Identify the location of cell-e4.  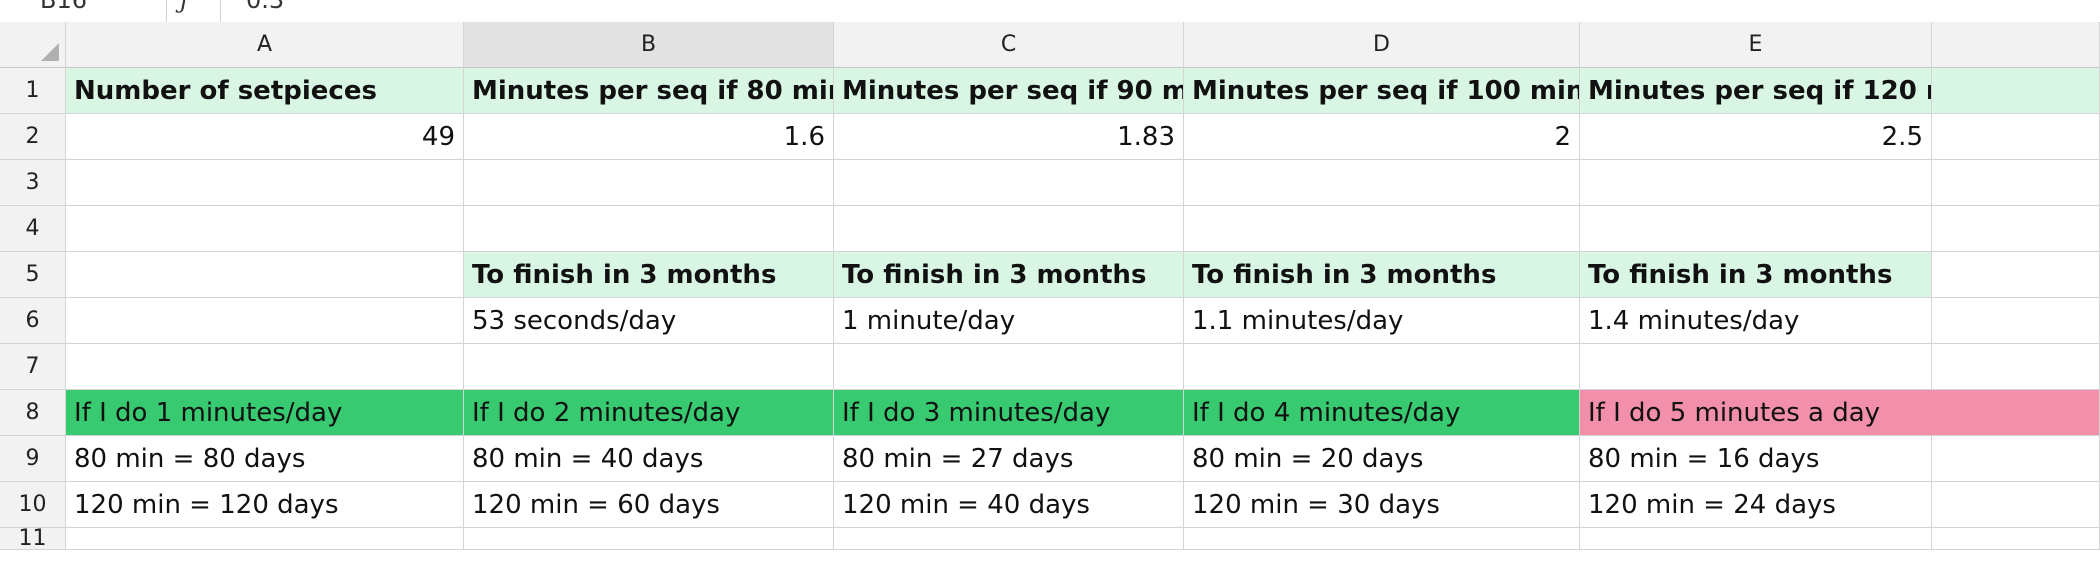
(1756, 229).